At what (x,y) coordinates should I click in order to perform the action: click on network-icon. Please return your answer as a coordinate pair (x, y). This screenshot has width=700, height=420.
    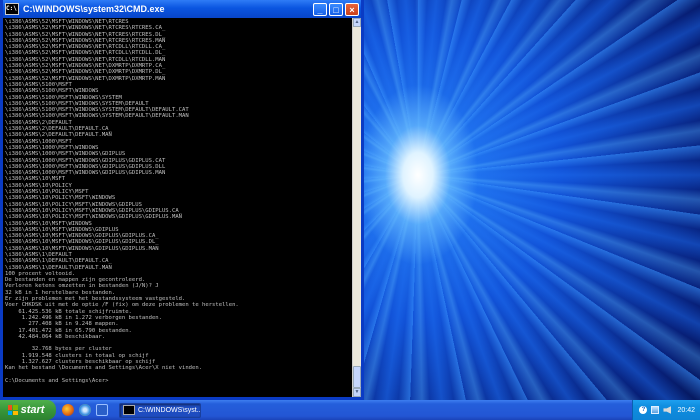
    Looking at the image, I should click on (655, 410).